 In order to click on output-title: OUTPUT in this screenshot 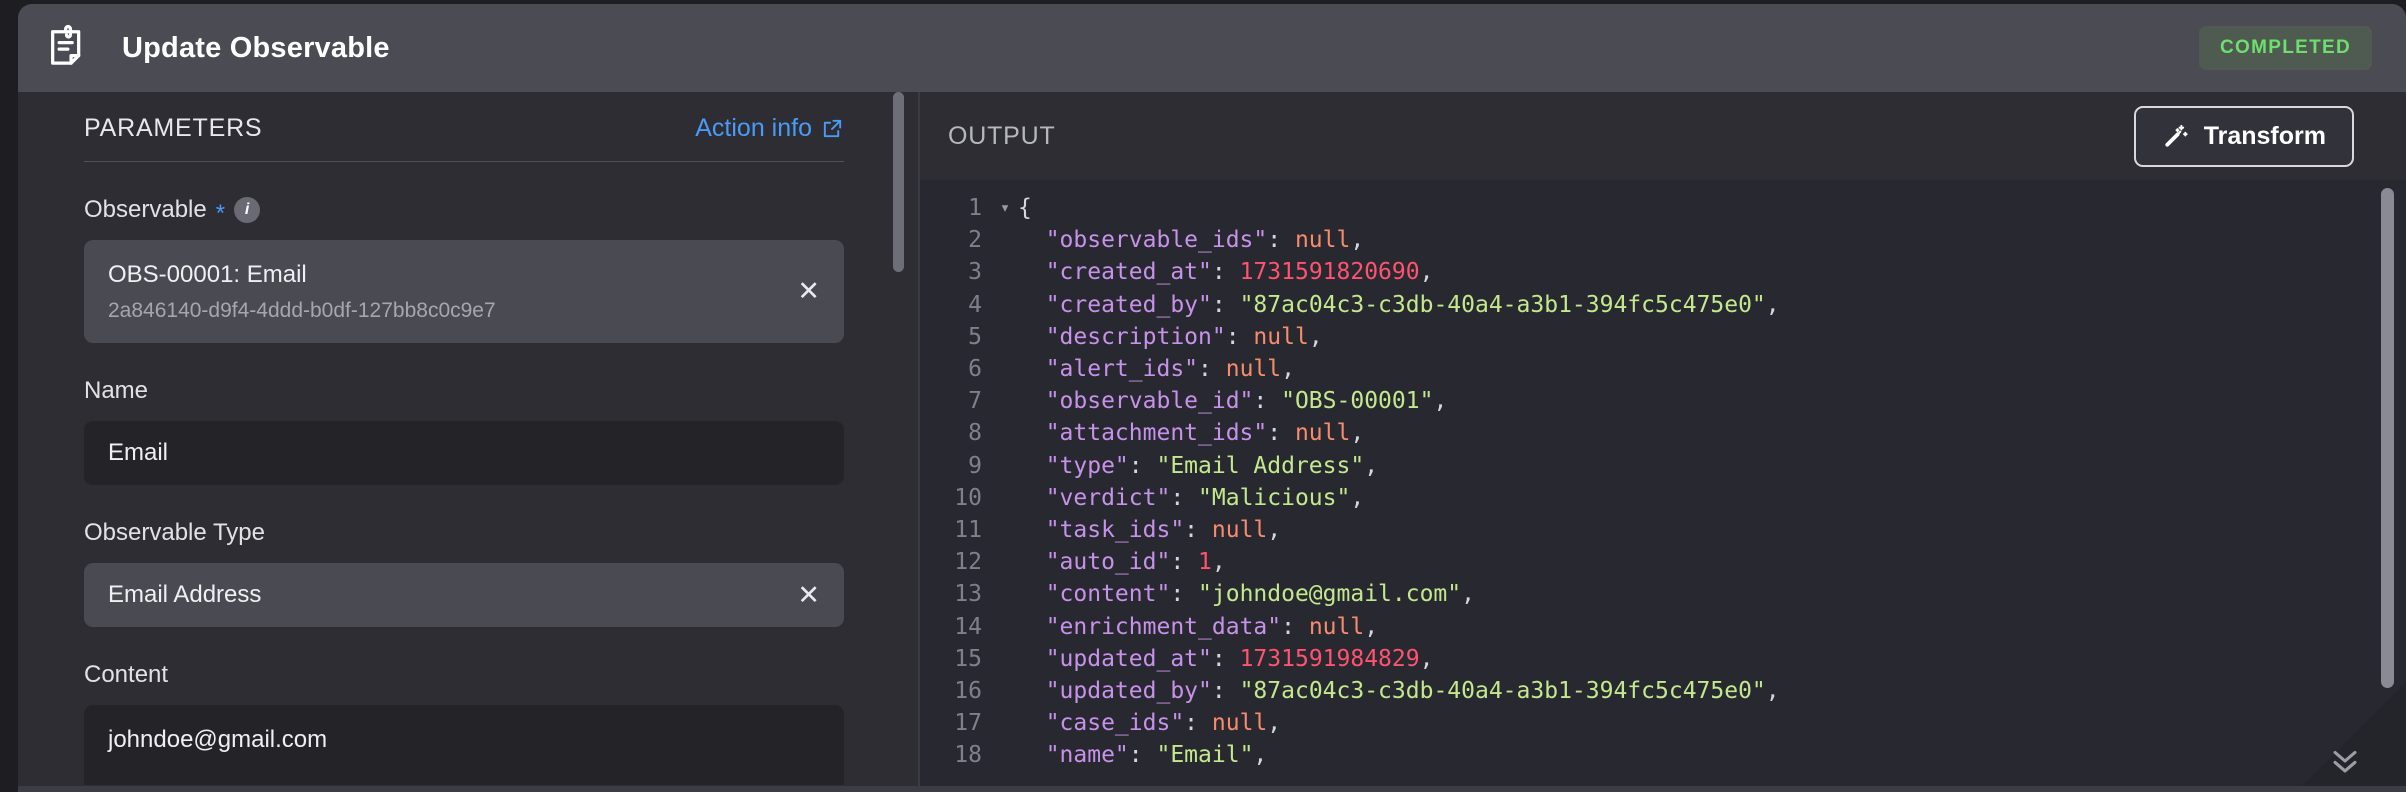, I will do `click(1002, 135)`.